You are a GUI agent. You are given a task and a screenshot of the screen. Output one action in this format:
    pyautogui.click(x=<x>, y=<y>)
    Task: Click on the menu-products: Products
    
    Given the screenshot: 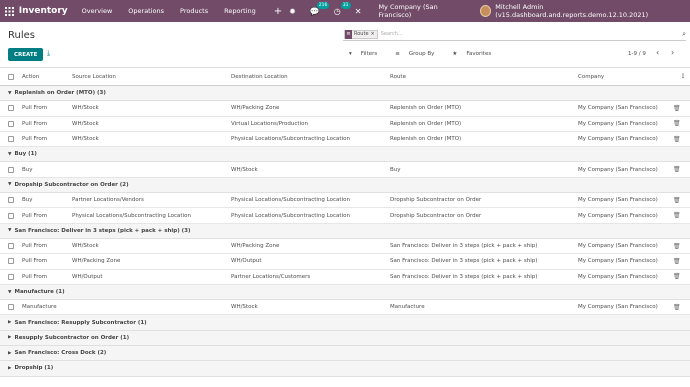 What is the action you would take?
    pyautogui.click(x=194, y=11)
    